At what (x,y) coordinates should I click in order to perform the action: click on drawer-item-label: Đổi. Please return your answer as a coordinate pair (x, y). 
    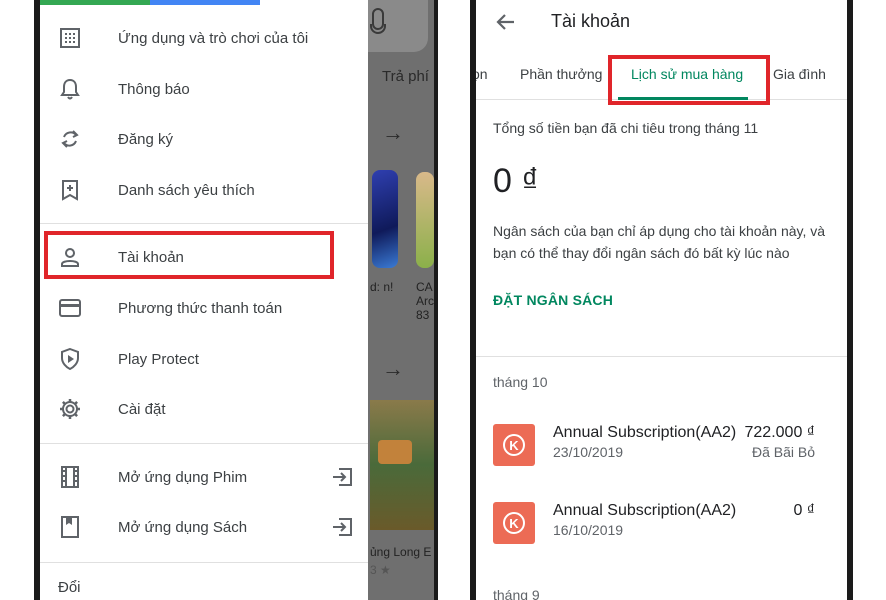
    Looking at the image, I should click on (69, 587).